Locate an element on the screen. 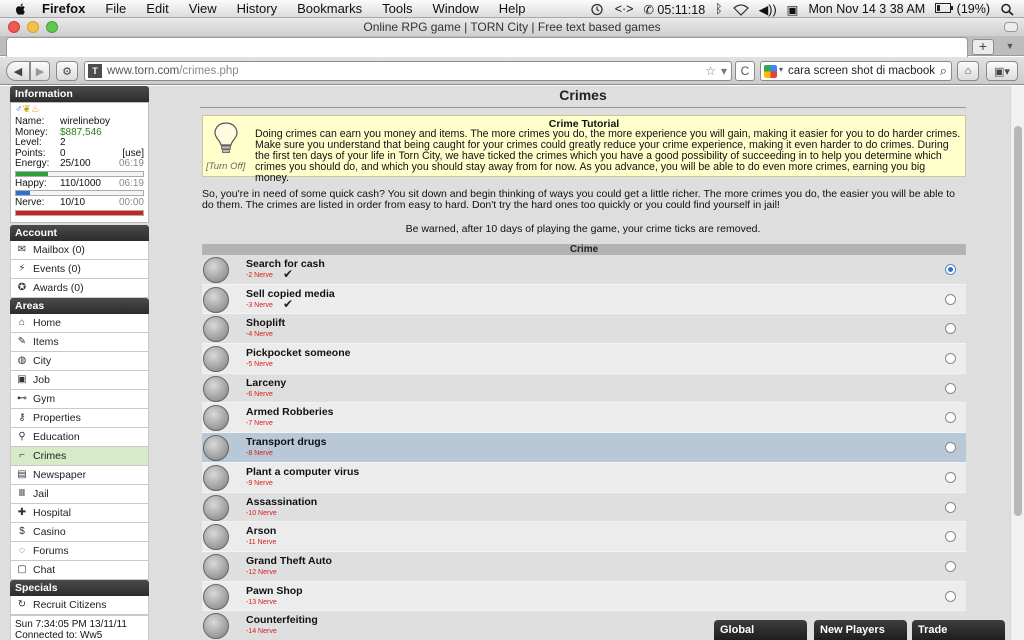  close-window-button is located at coordinates (14, 27).